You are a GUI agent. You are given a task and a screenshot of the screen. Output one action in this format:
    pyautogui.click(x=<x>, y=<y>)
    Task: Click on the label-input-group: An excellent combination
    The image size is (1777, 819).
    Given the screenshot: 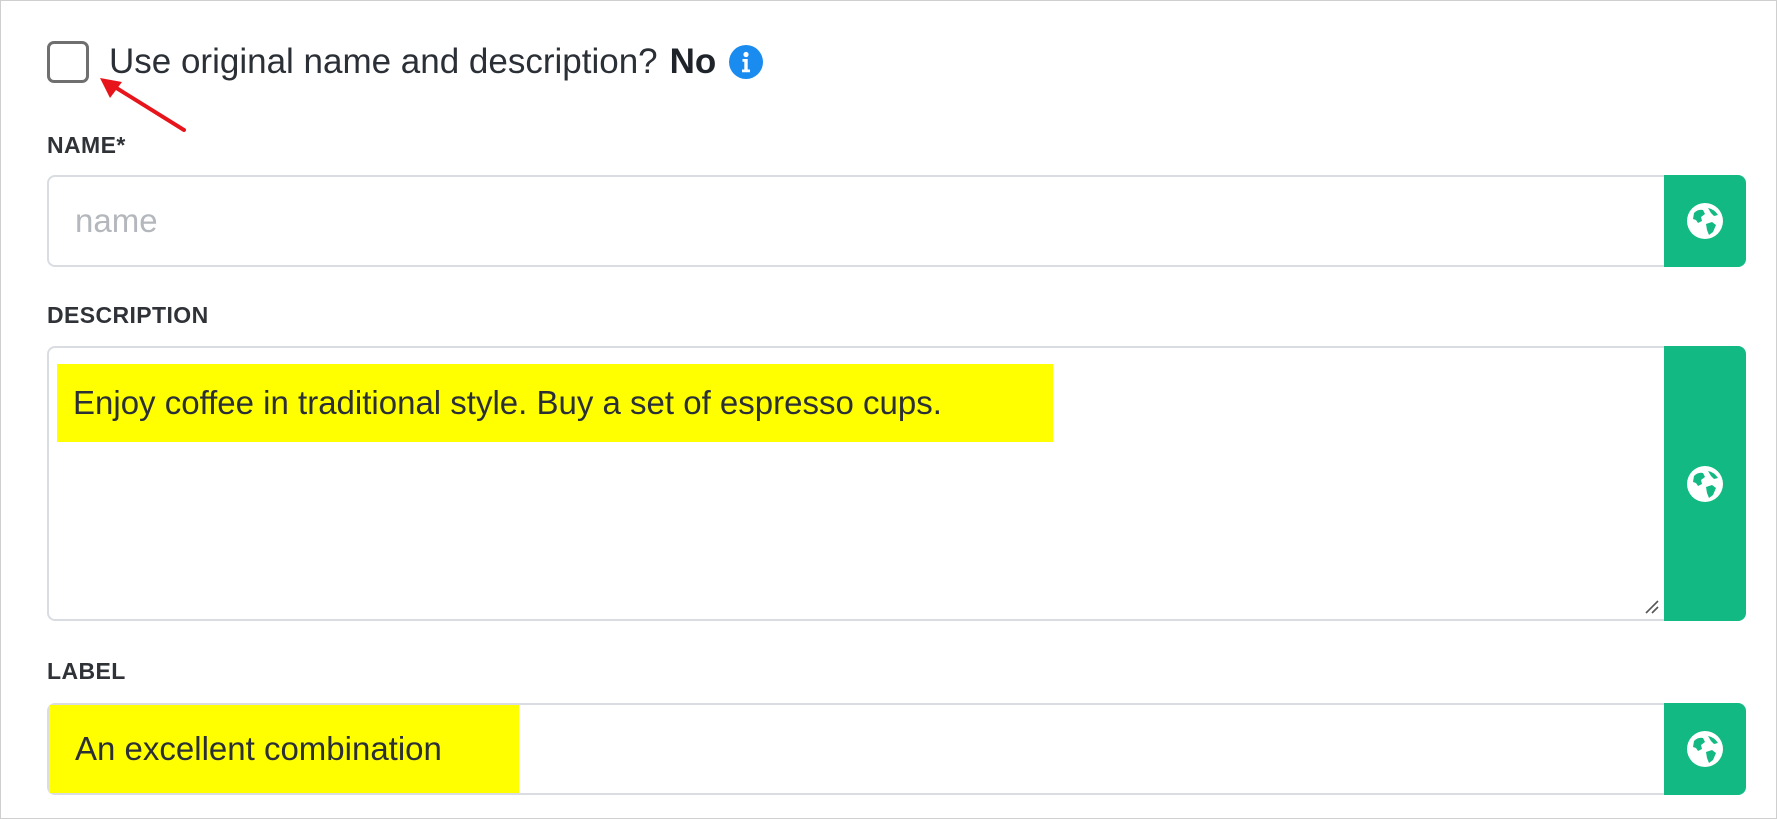 What is the action you would take?
    pyautogui.click(x=896, y=749)
    